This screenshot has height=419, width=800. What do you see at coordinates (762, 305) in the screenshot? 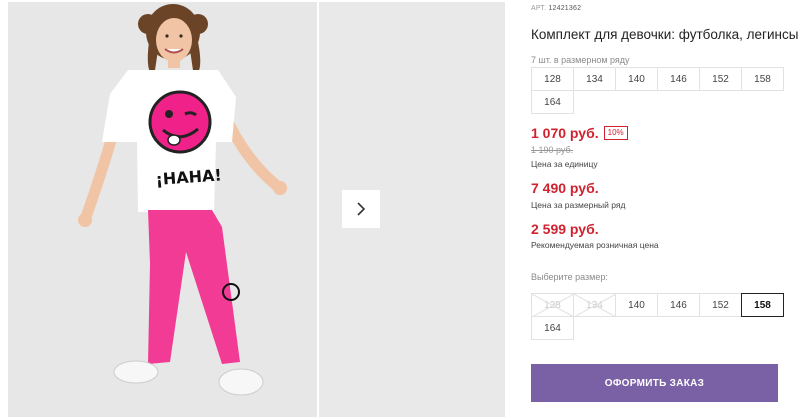
I see `size-option-158: 158` at bounding box center [762, 305].